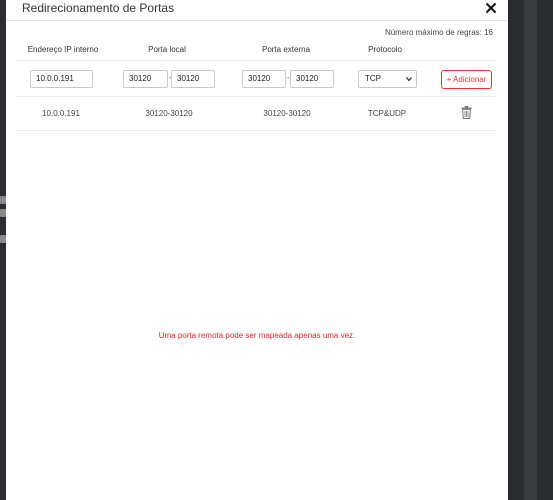  I want to click on external-port-start-input: 30120, so click(264, 79).